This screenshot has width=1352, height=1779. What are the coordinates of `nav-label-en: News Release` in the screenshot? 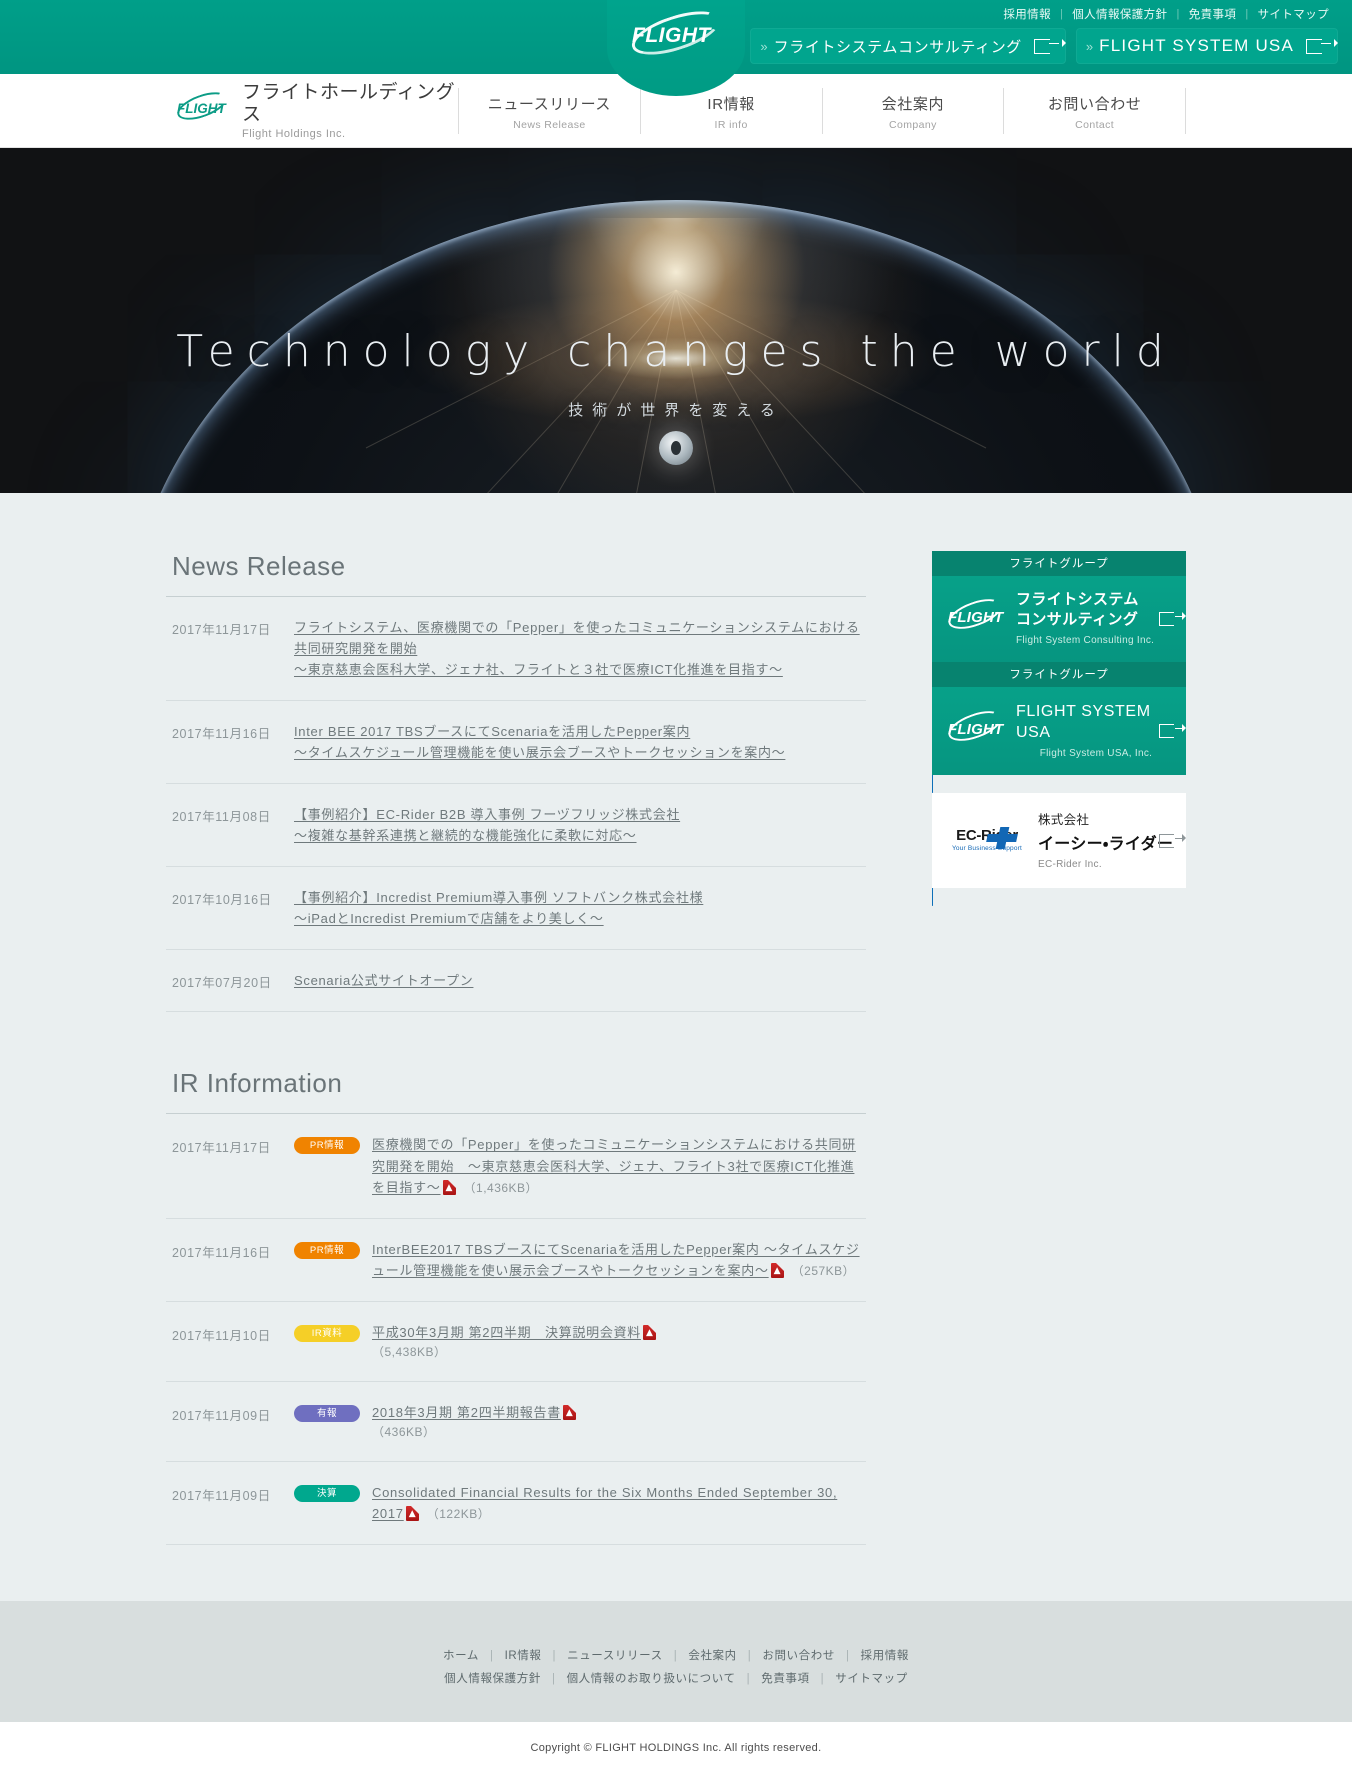 It's located at (549, 125).